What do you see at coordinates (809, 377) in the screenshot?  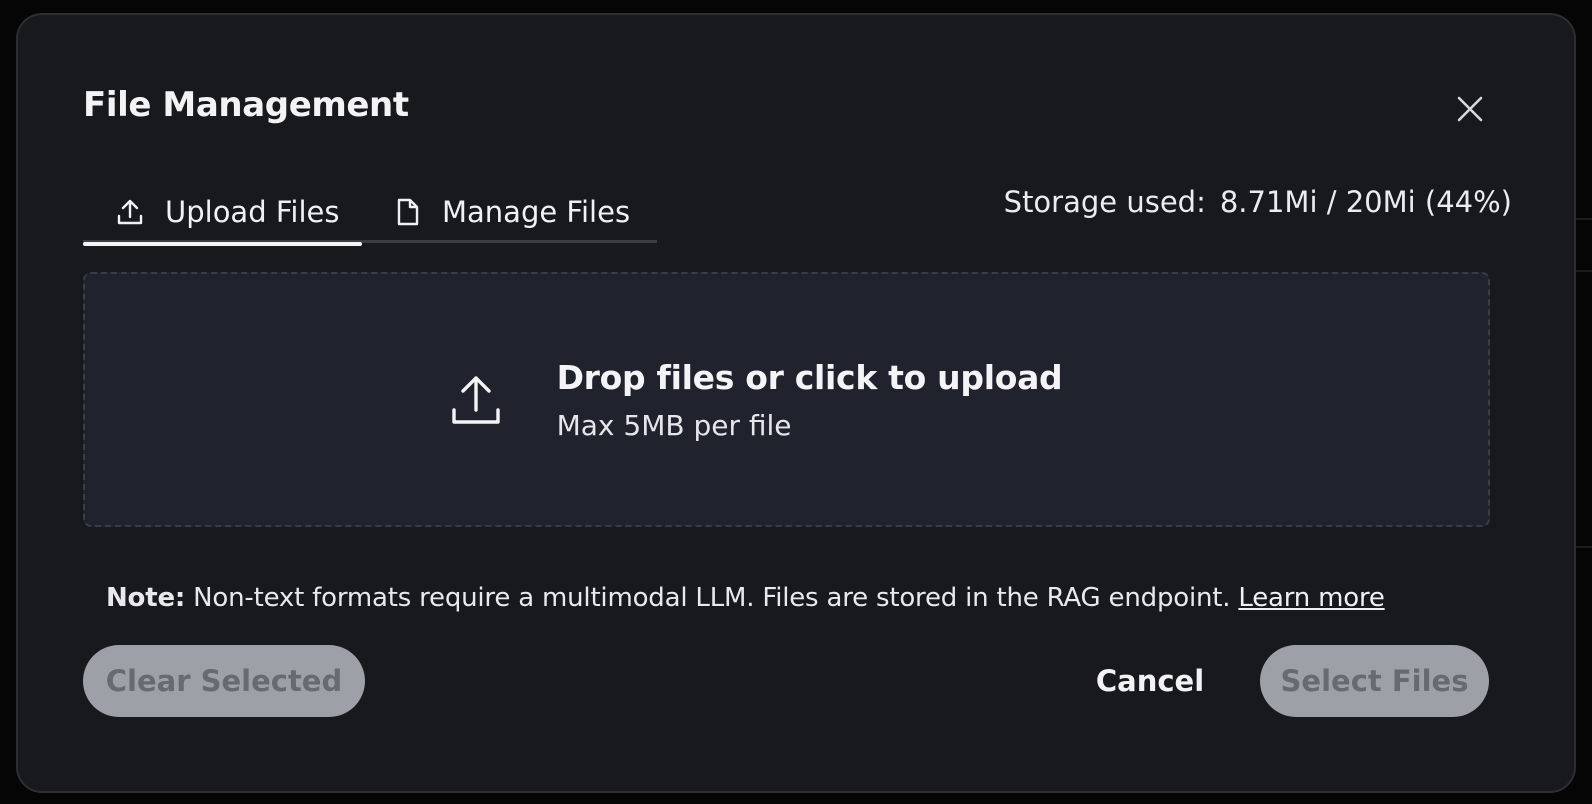 I see `dropzone-title: Drop files or click to upload` at bounding box center [809, 377].